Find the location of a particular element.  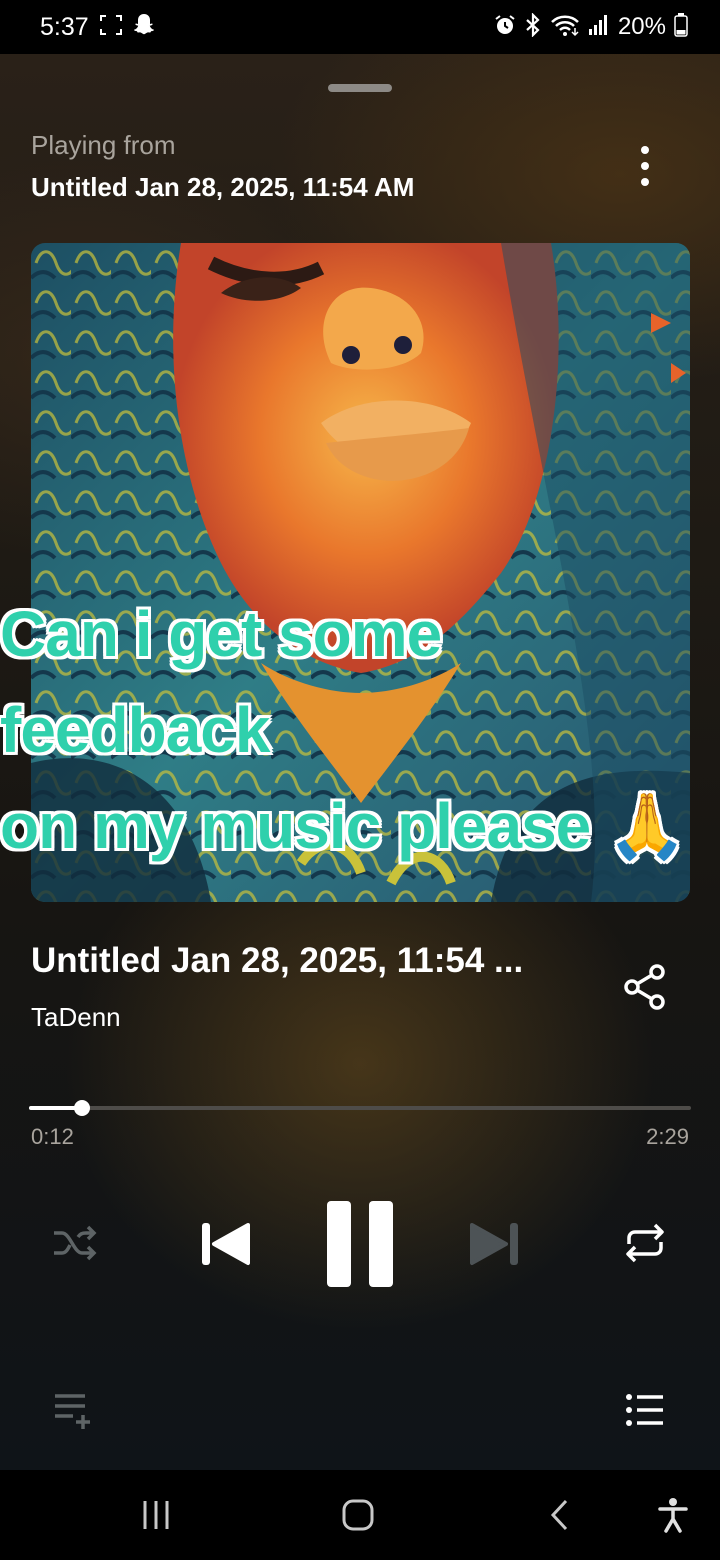

accessibility-icon is located at coordinates (673, 1515).